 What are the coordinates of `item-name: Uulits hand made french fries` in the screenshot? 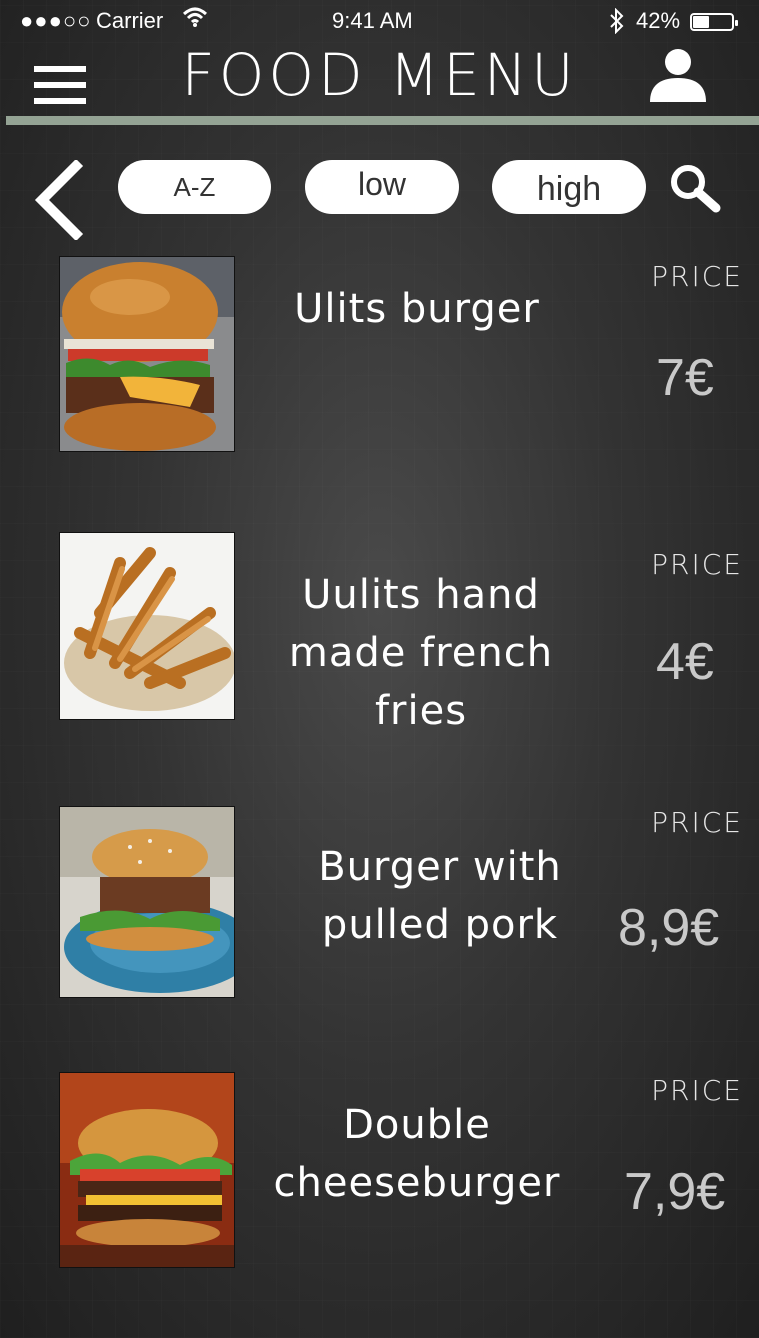 It's located at (421, 653).